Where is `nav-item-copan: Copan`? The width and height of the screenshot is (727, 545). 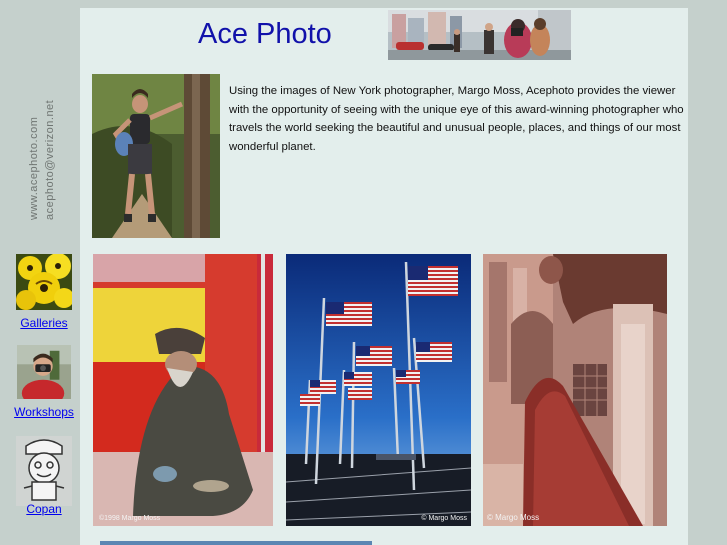
nav-item-copan: Copan is located at coordinates (44, 482).